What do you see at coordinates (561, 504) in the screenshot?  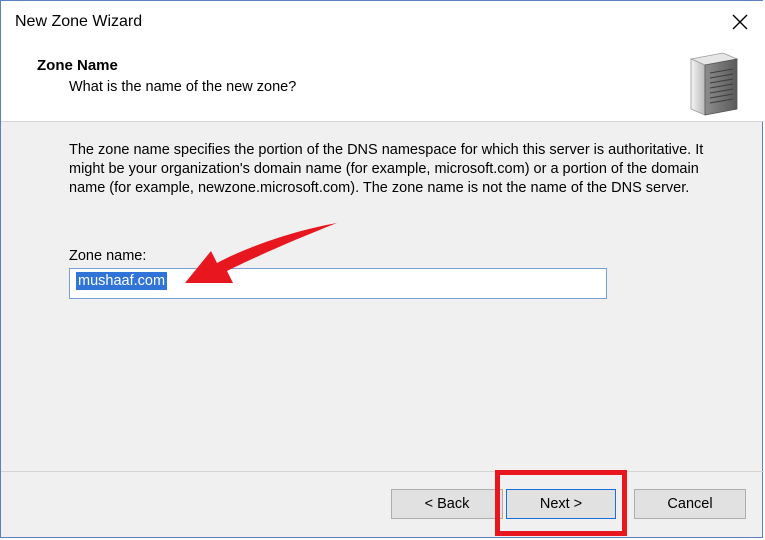 I see `next-button: Next >` at bounding box center [561, 504].